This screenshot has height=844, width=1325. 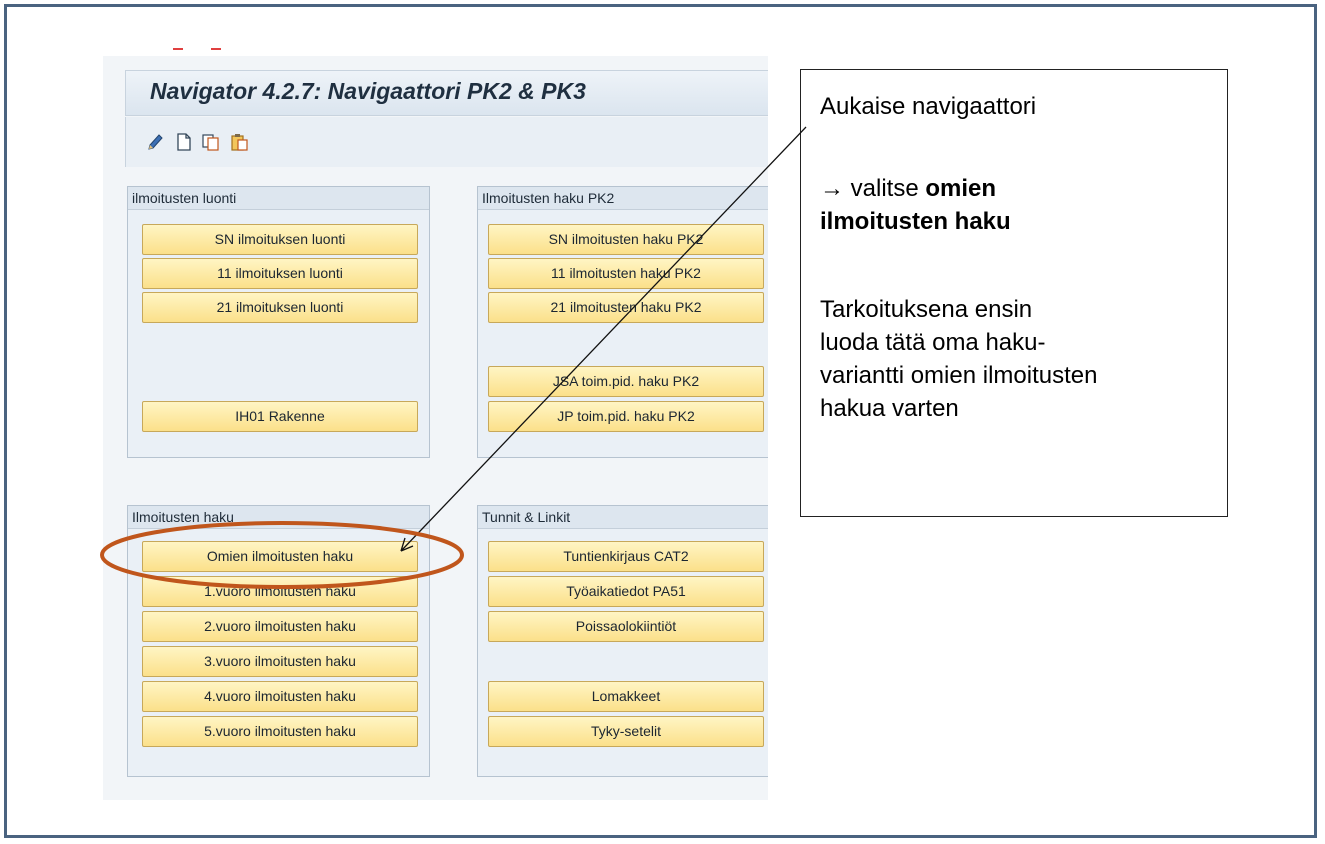 I want to click on highlight-ellipse, so click(x=282, y=555).